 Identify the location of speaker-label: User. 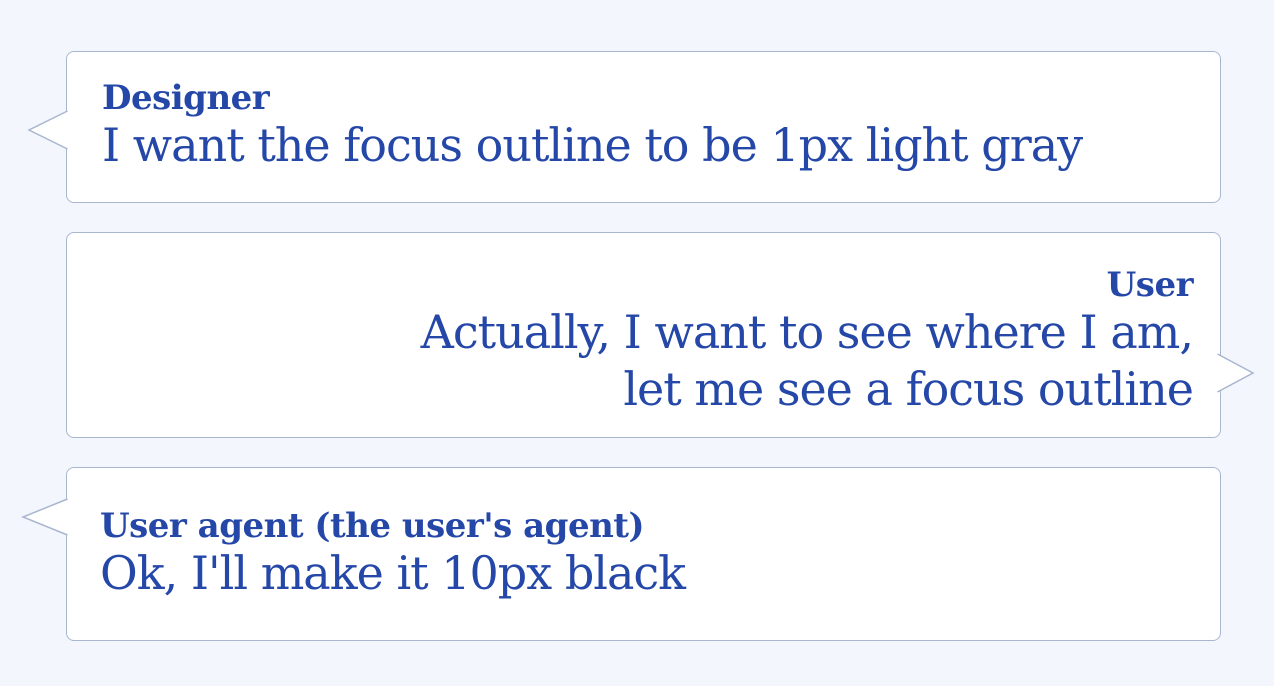
(1150, 285).